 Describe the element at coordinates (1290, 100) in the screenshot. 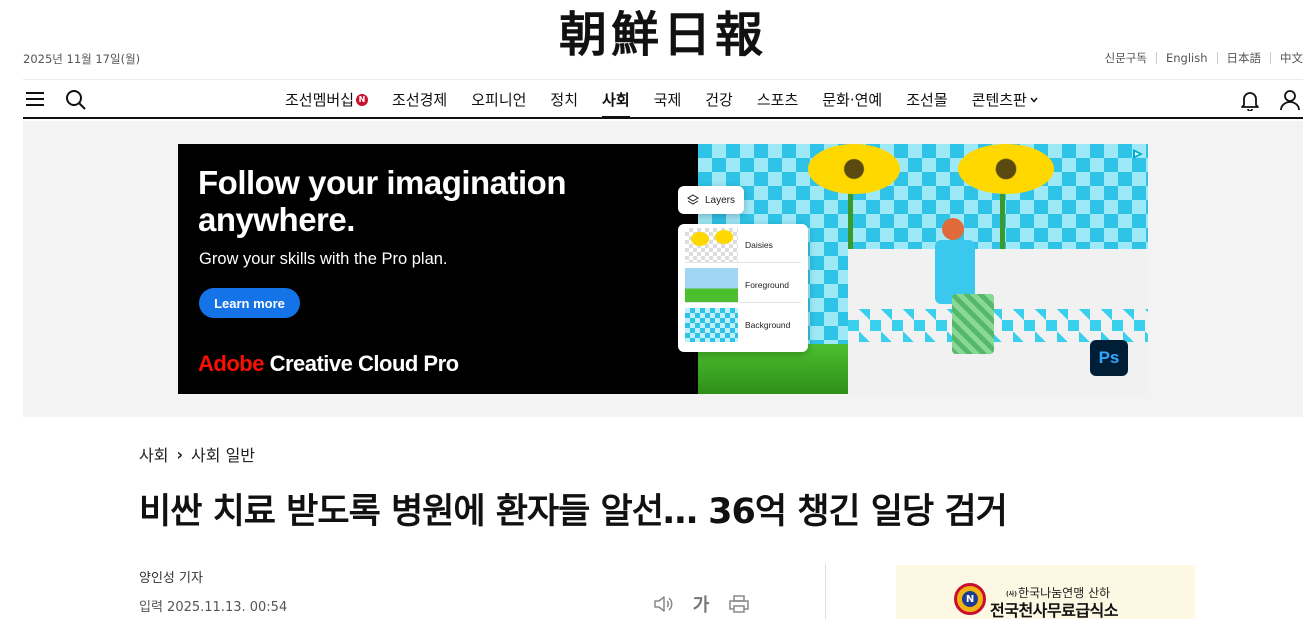

I see `user-icon` at that location.